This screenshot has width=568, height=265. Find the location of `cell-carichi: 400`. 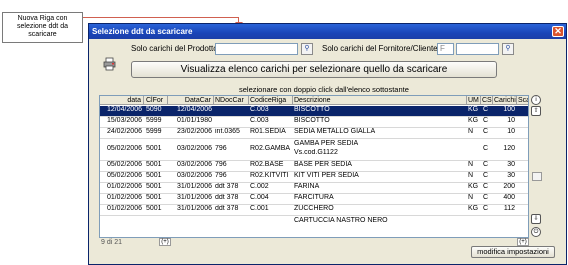

cell-carichi: 400 is located at coordinates (509, 197).